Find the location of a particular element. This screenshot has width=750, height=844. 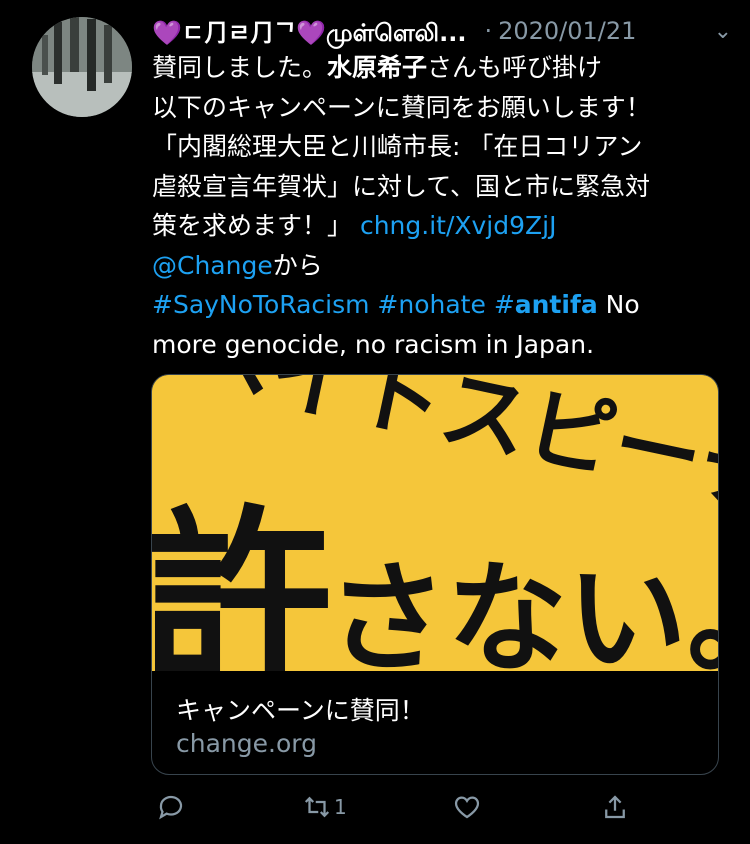

tweet-date: 2020/01/21 is located at coordinates (567, 31).